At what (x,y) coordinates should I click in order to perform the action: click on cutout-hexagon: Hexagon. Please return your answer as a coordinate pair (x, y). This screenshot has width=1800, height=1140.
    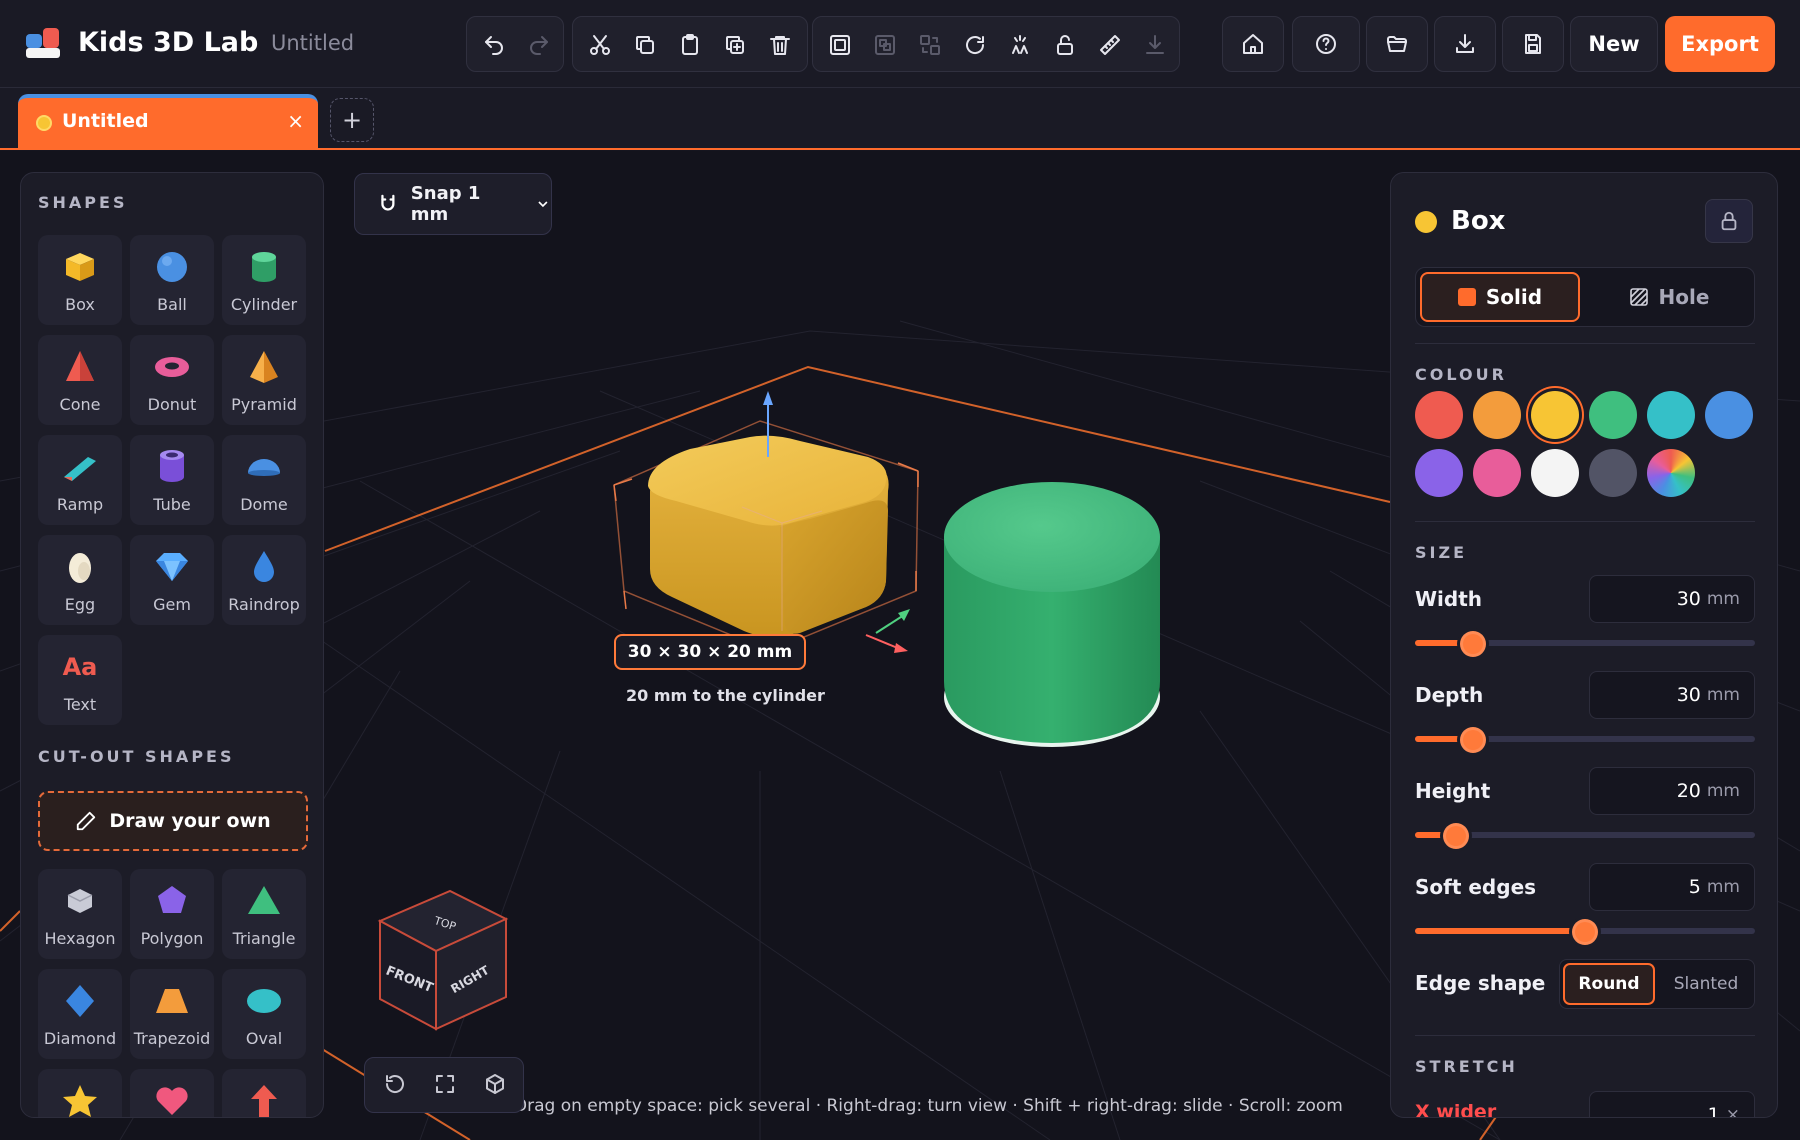
    Looking at the image, I should click on (80, 914).